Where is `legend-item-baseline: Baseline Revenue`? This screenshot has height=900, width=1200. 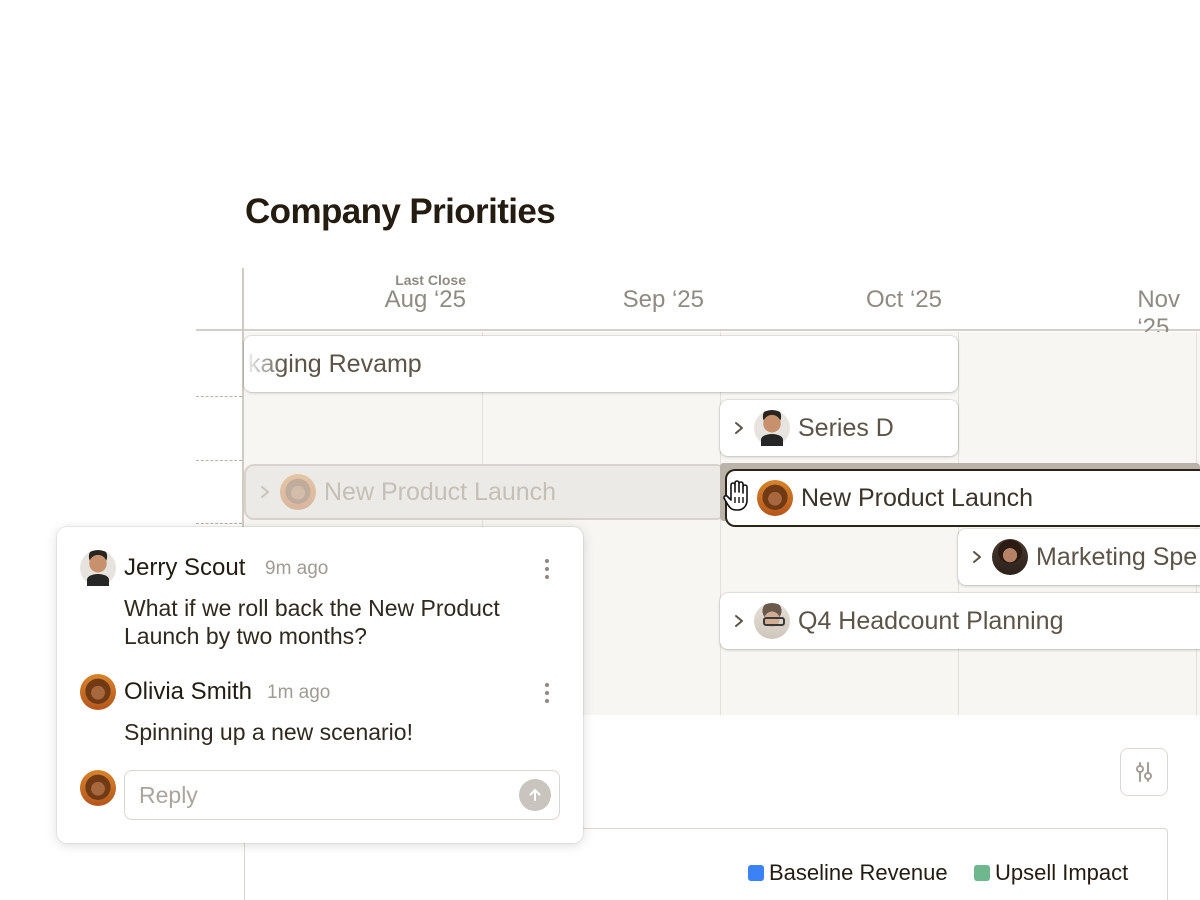
legend-item-baseline: Baseline Revenue is located at coordinates (848, 873).